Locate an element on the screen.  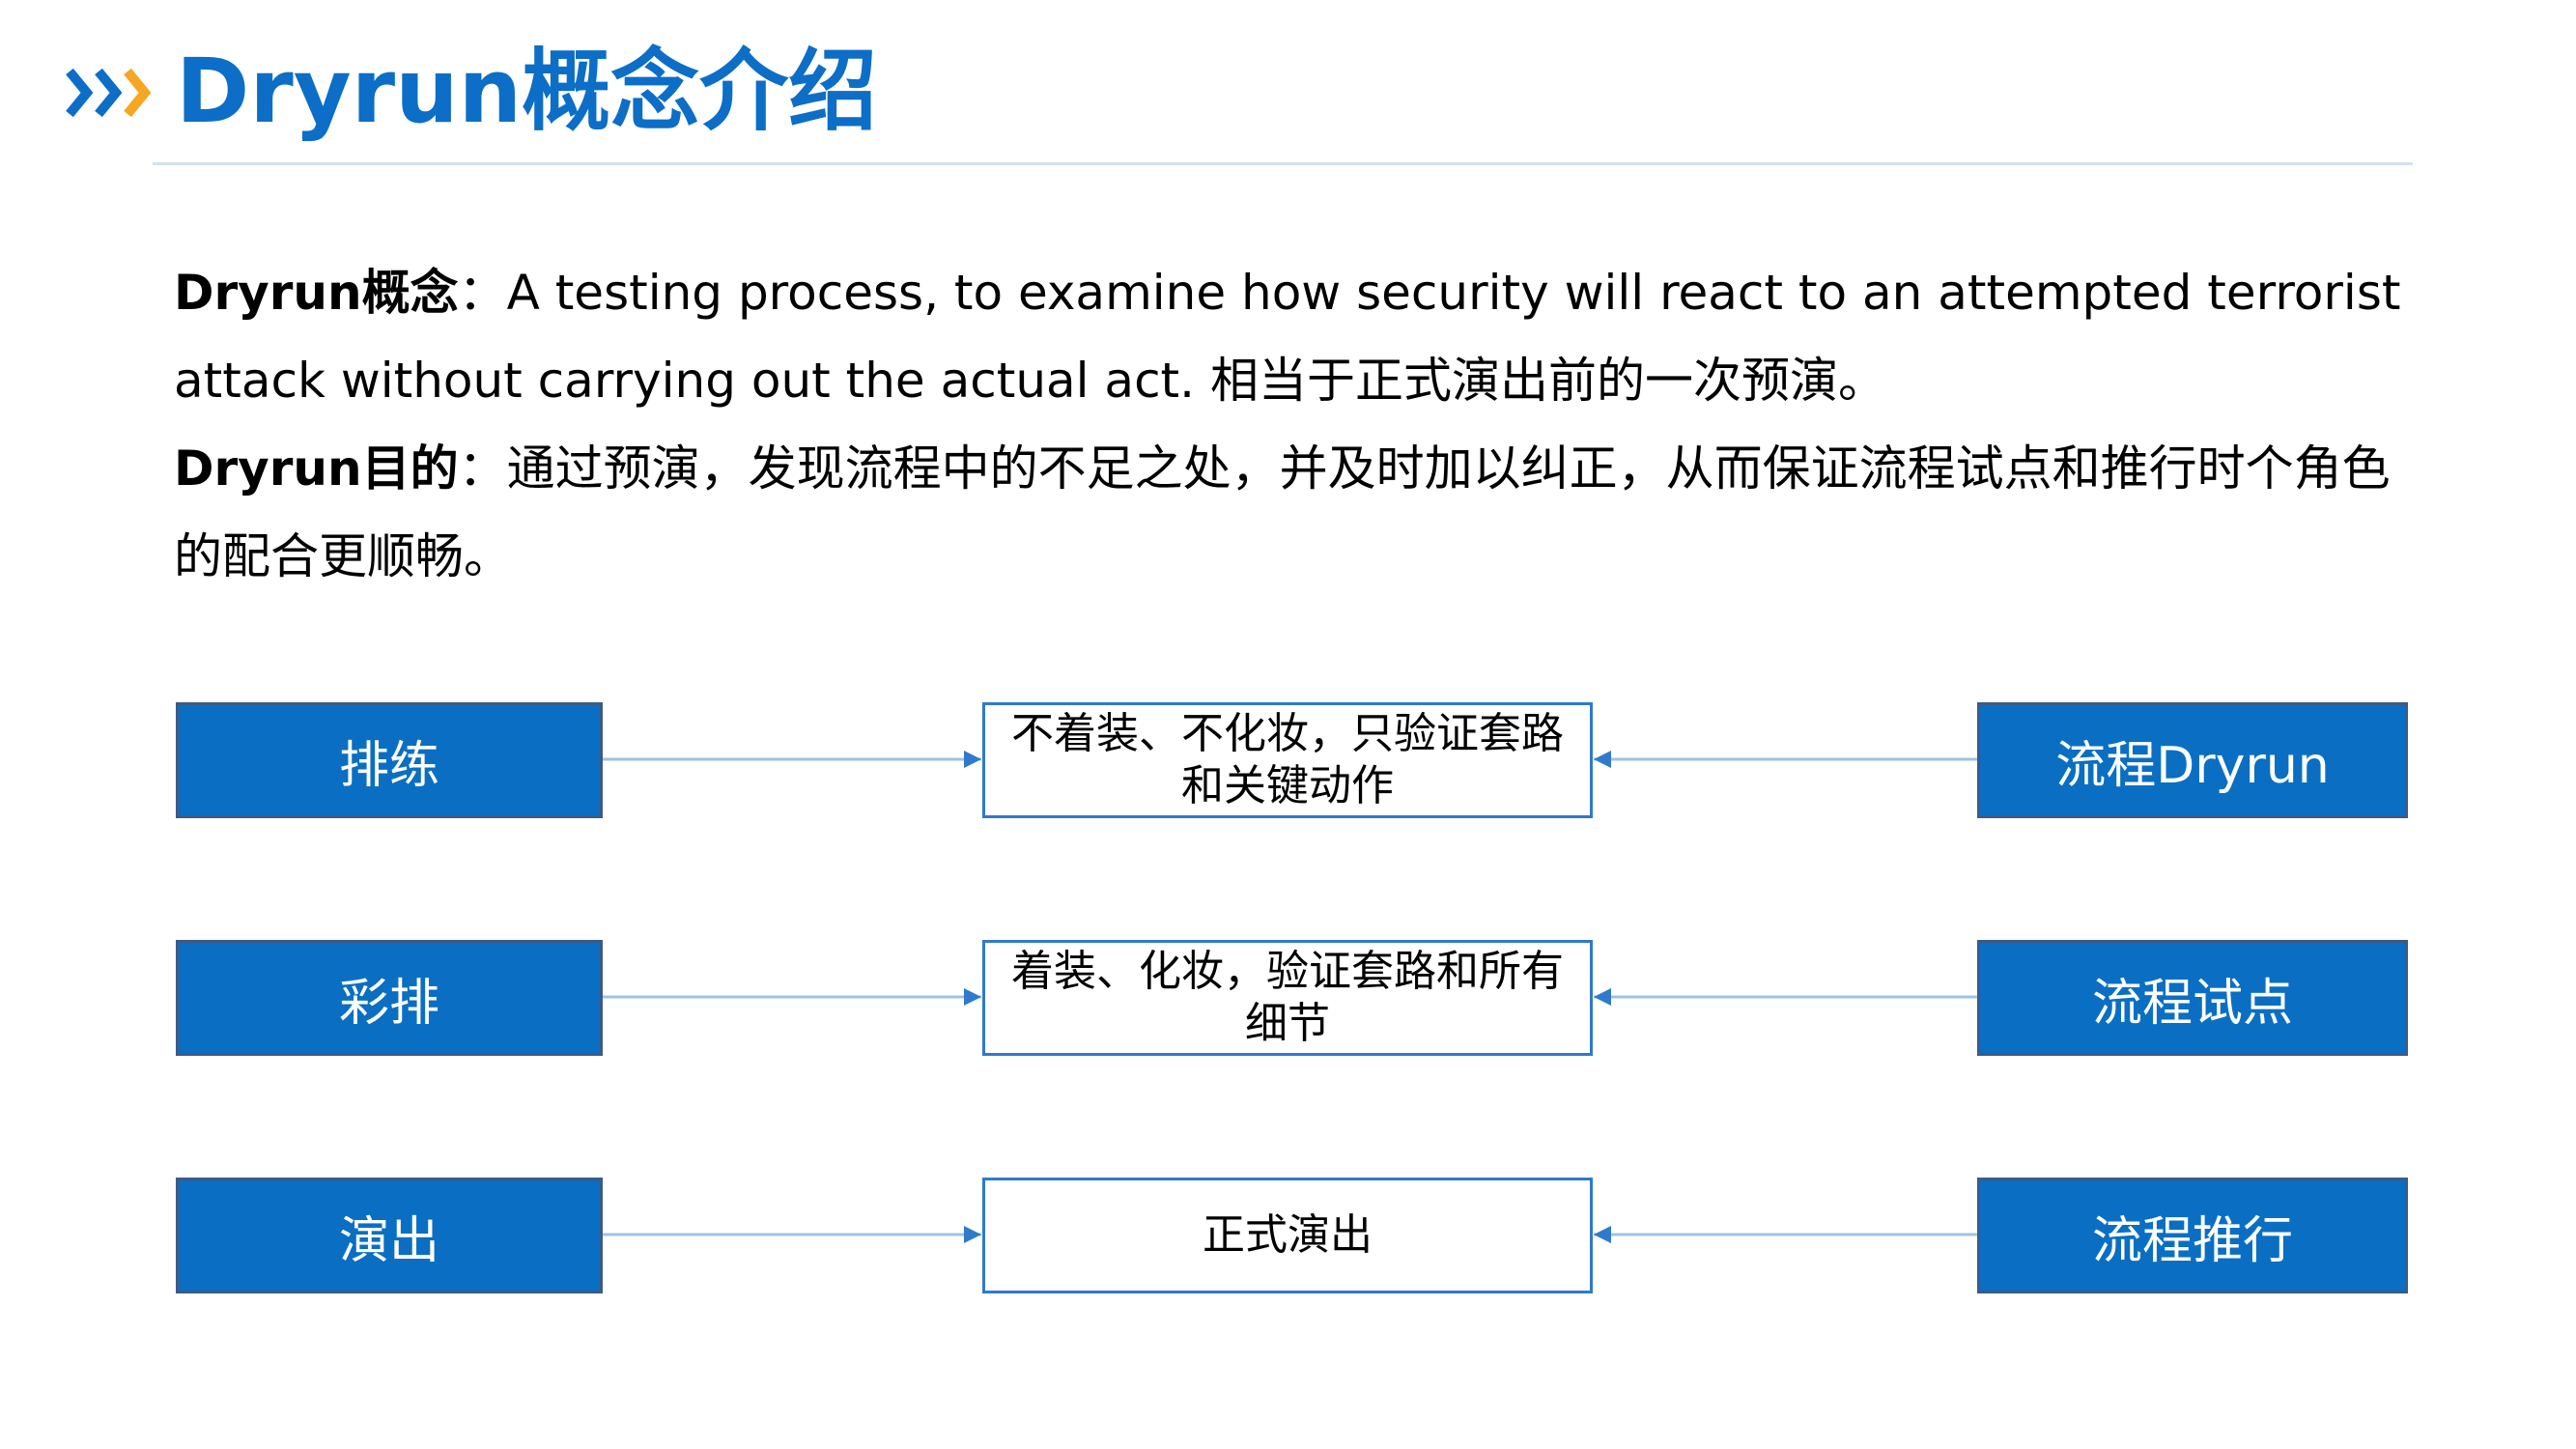
stage-description-box: 不着装、不化妆，只验证套路 和关键动作 is located at coordinates (1287, 760).